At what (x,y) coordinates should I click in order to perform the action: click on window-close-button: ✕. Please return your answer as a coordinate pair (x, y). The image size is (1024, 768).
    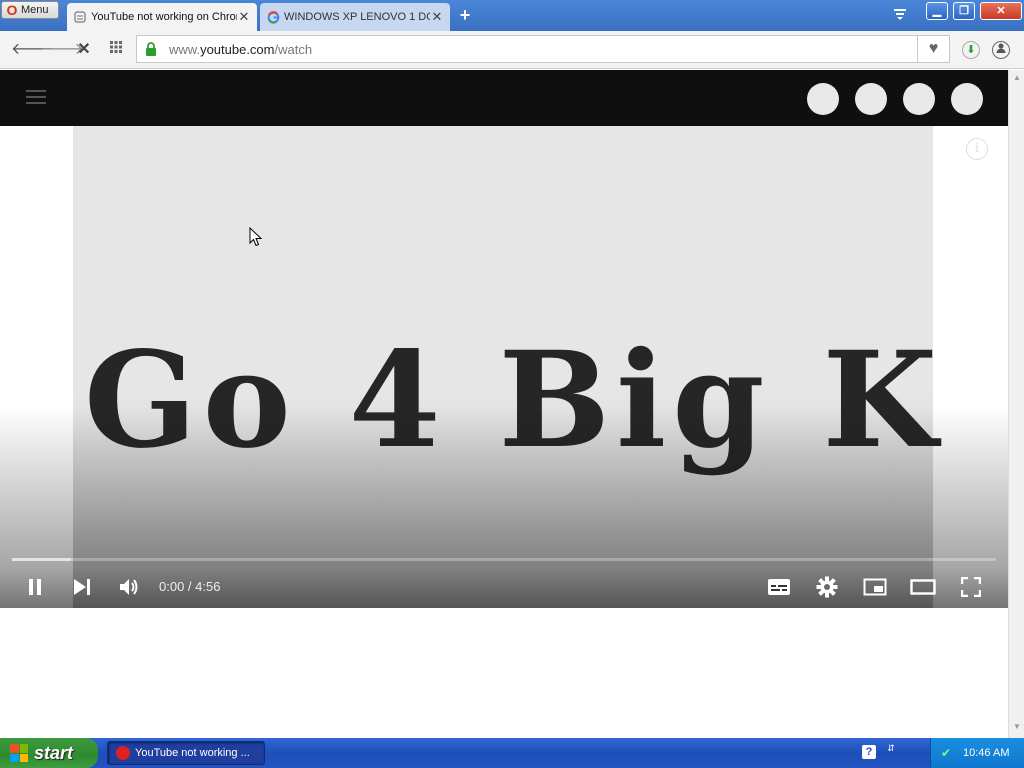
    Looking at the image, I should click on (1001, 11).